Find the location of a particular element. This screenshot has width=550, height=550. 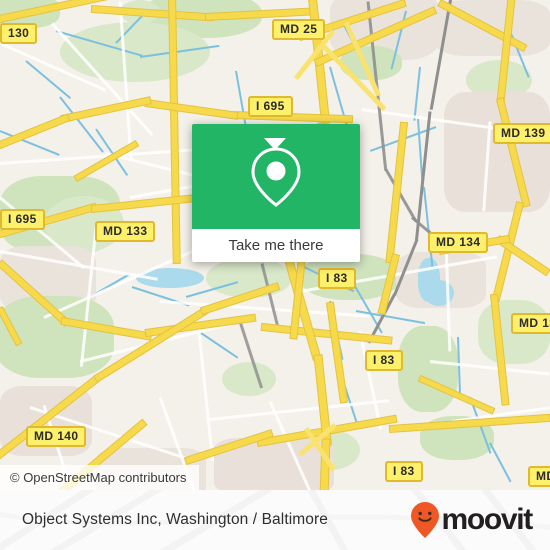

road-shield: MD 25 is located at coordinates (299, 29).